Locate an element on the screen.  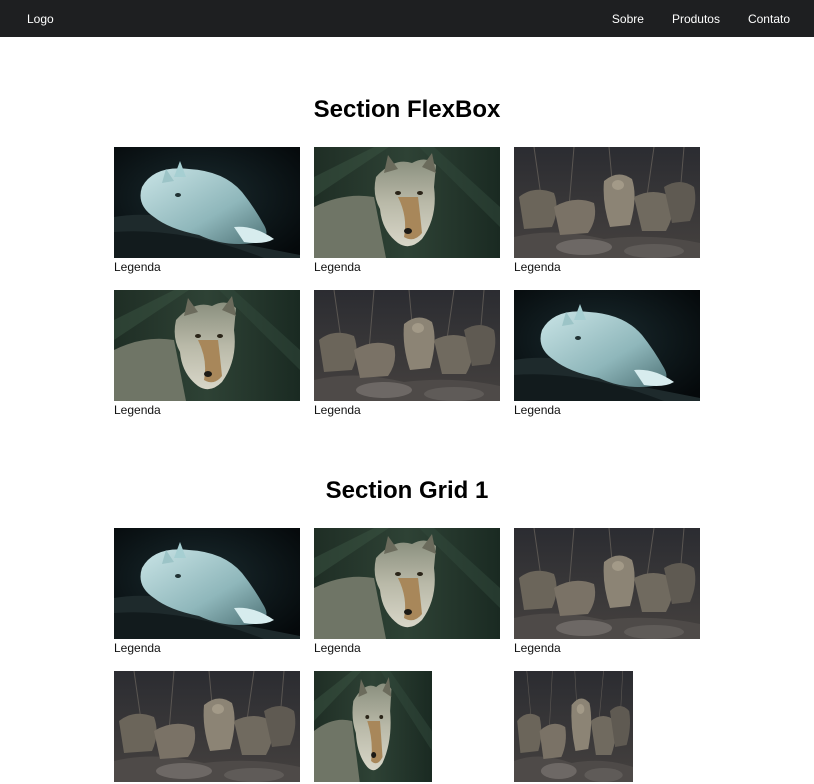
section-flexbox-title: Section FlexBox is located at coordinates (407, 109).